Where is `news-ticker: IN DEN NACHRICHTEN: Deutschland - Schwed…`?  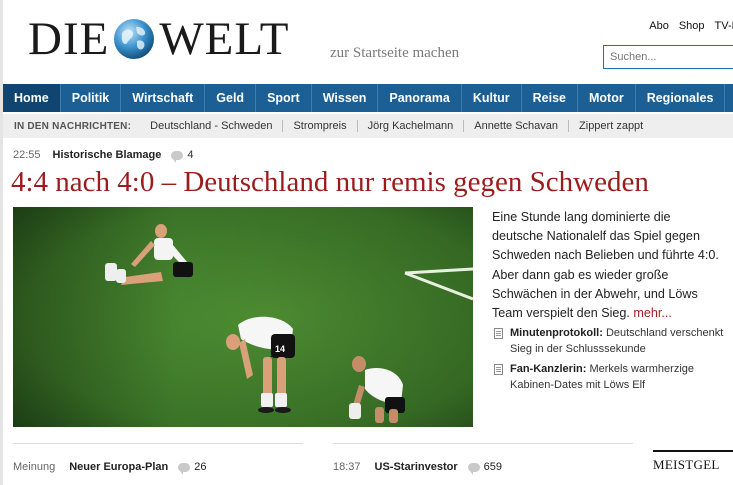 news-ticker: IN DEN NACHRICHTEN: Deutschland - Schwed… is located at coordinates (368, 126).